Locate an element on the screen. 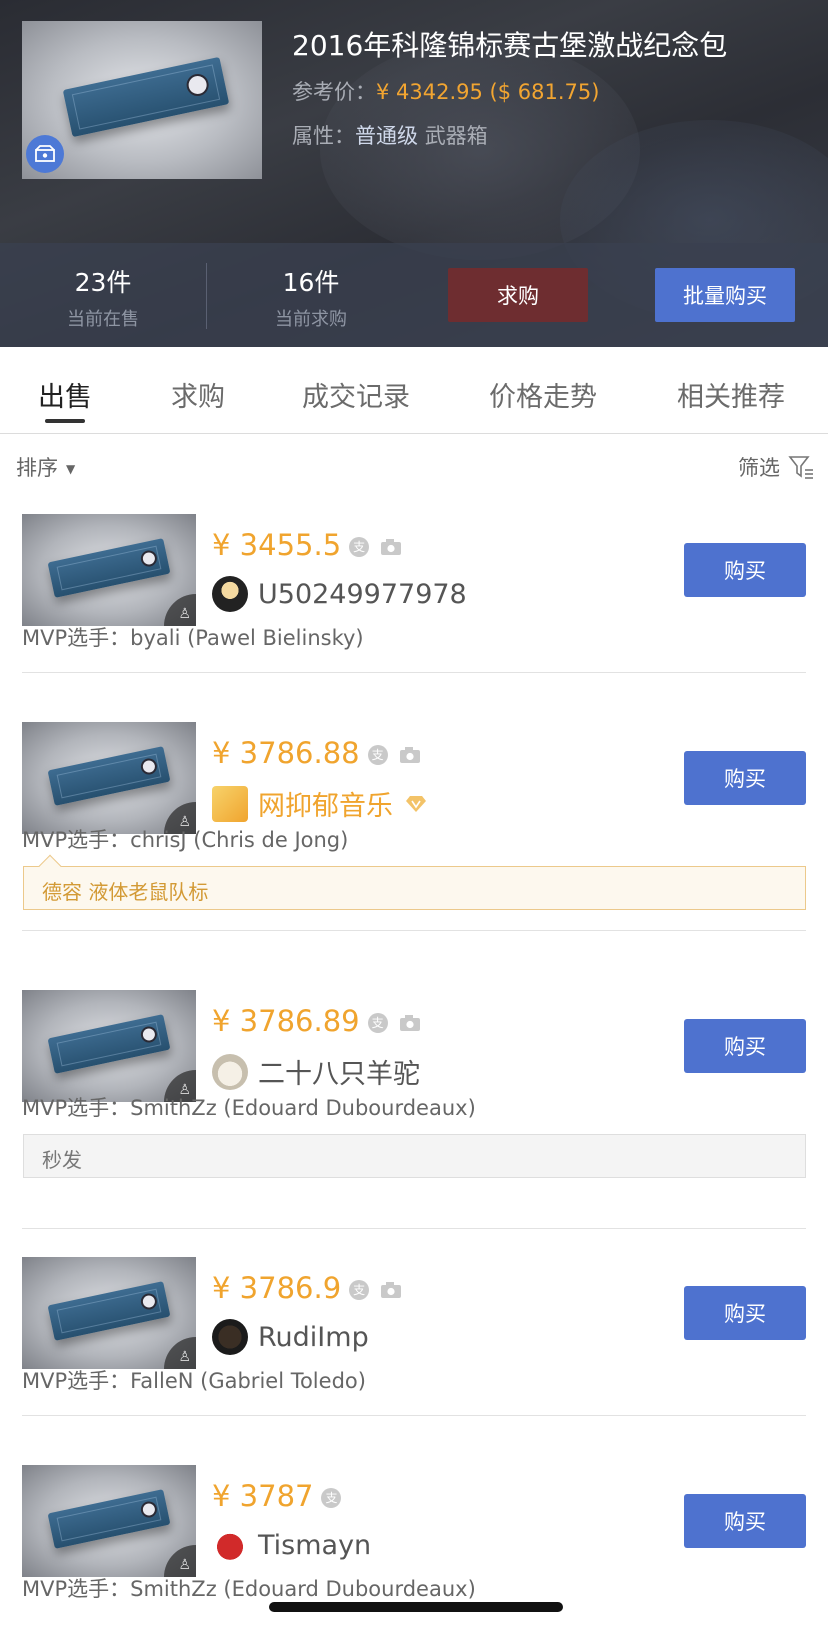  attr-quality: 普通级 is located at coordinates (386, 136).